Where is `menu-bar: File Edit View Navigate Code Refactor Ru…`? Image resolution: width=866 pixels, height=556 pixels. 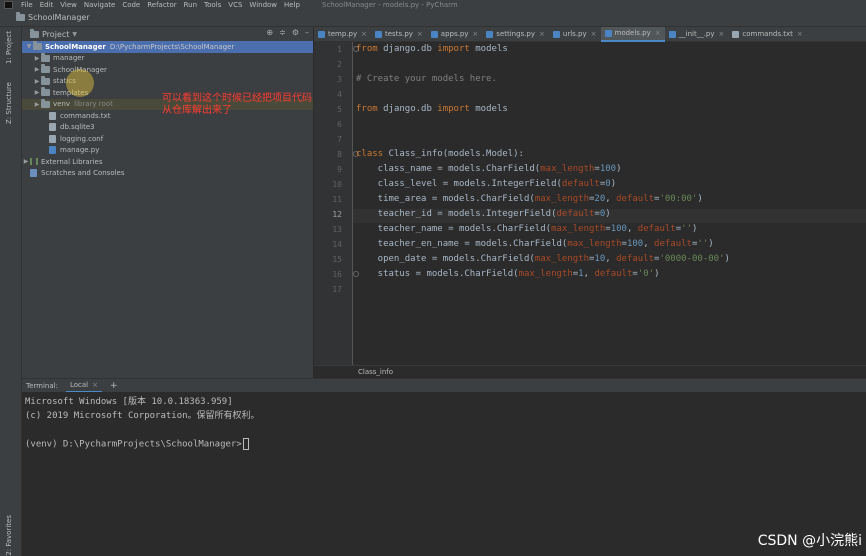
menu-bar: File Edit View Navigate Code Refactor Ru… is located at coordinates (433, 4).